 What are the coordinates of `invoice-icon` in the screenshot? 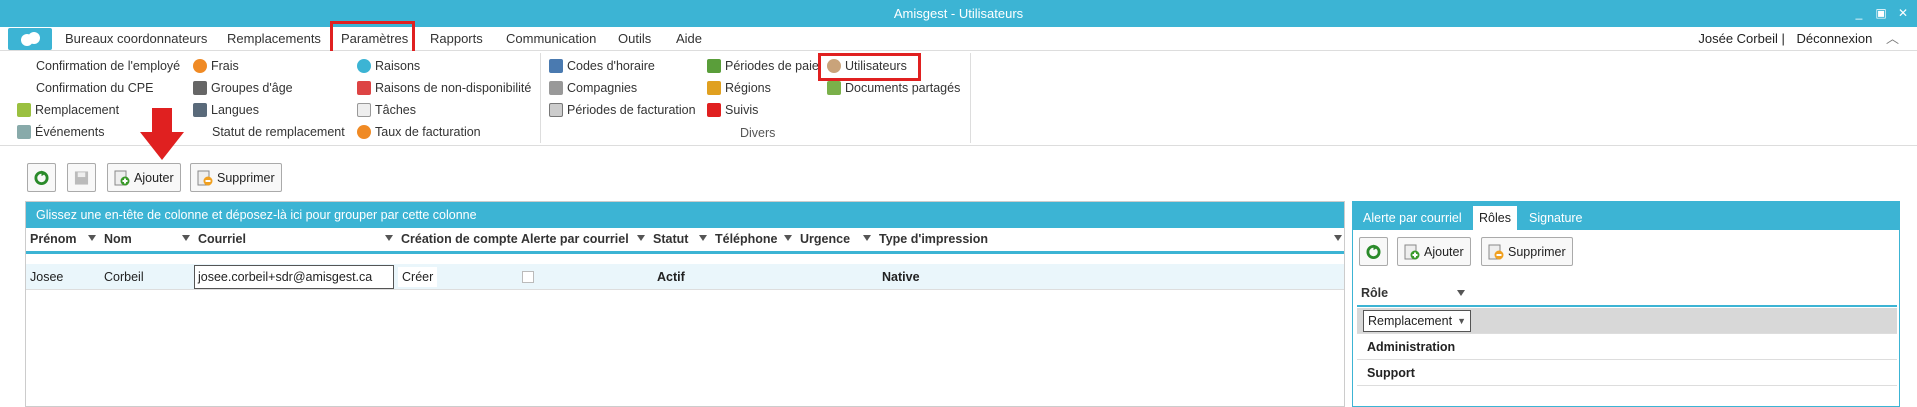 It's located at (556, 110).